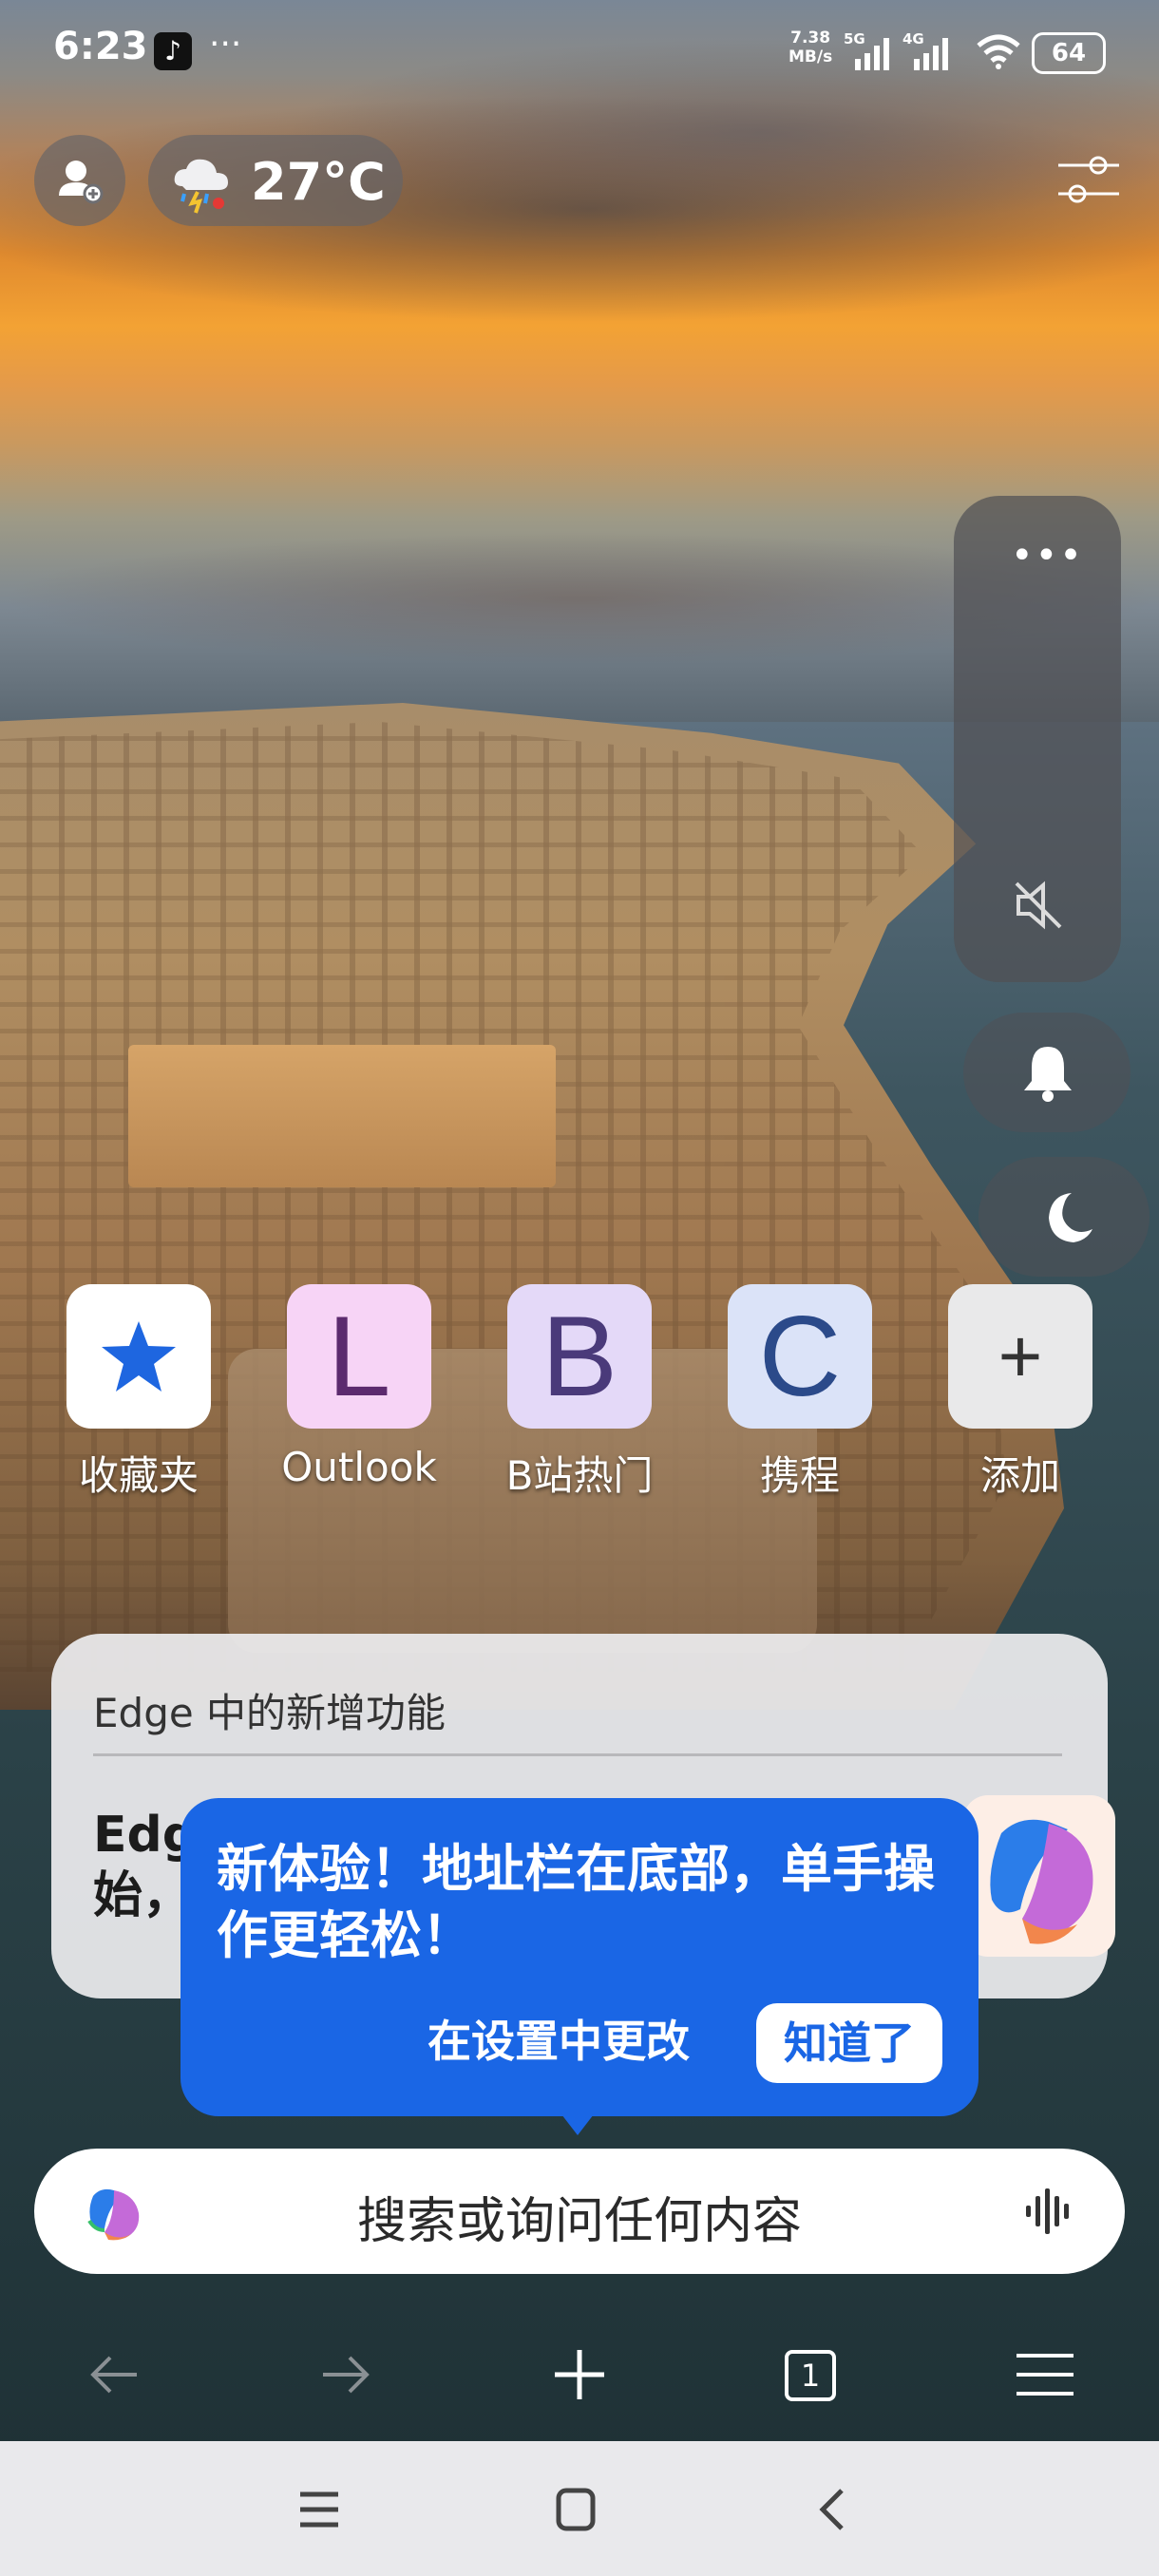 Image resolution: width=1159 pixels, height=2576 pixels. I want to click on quick-link-favorites: 收藏夹, so click(139, 1398).